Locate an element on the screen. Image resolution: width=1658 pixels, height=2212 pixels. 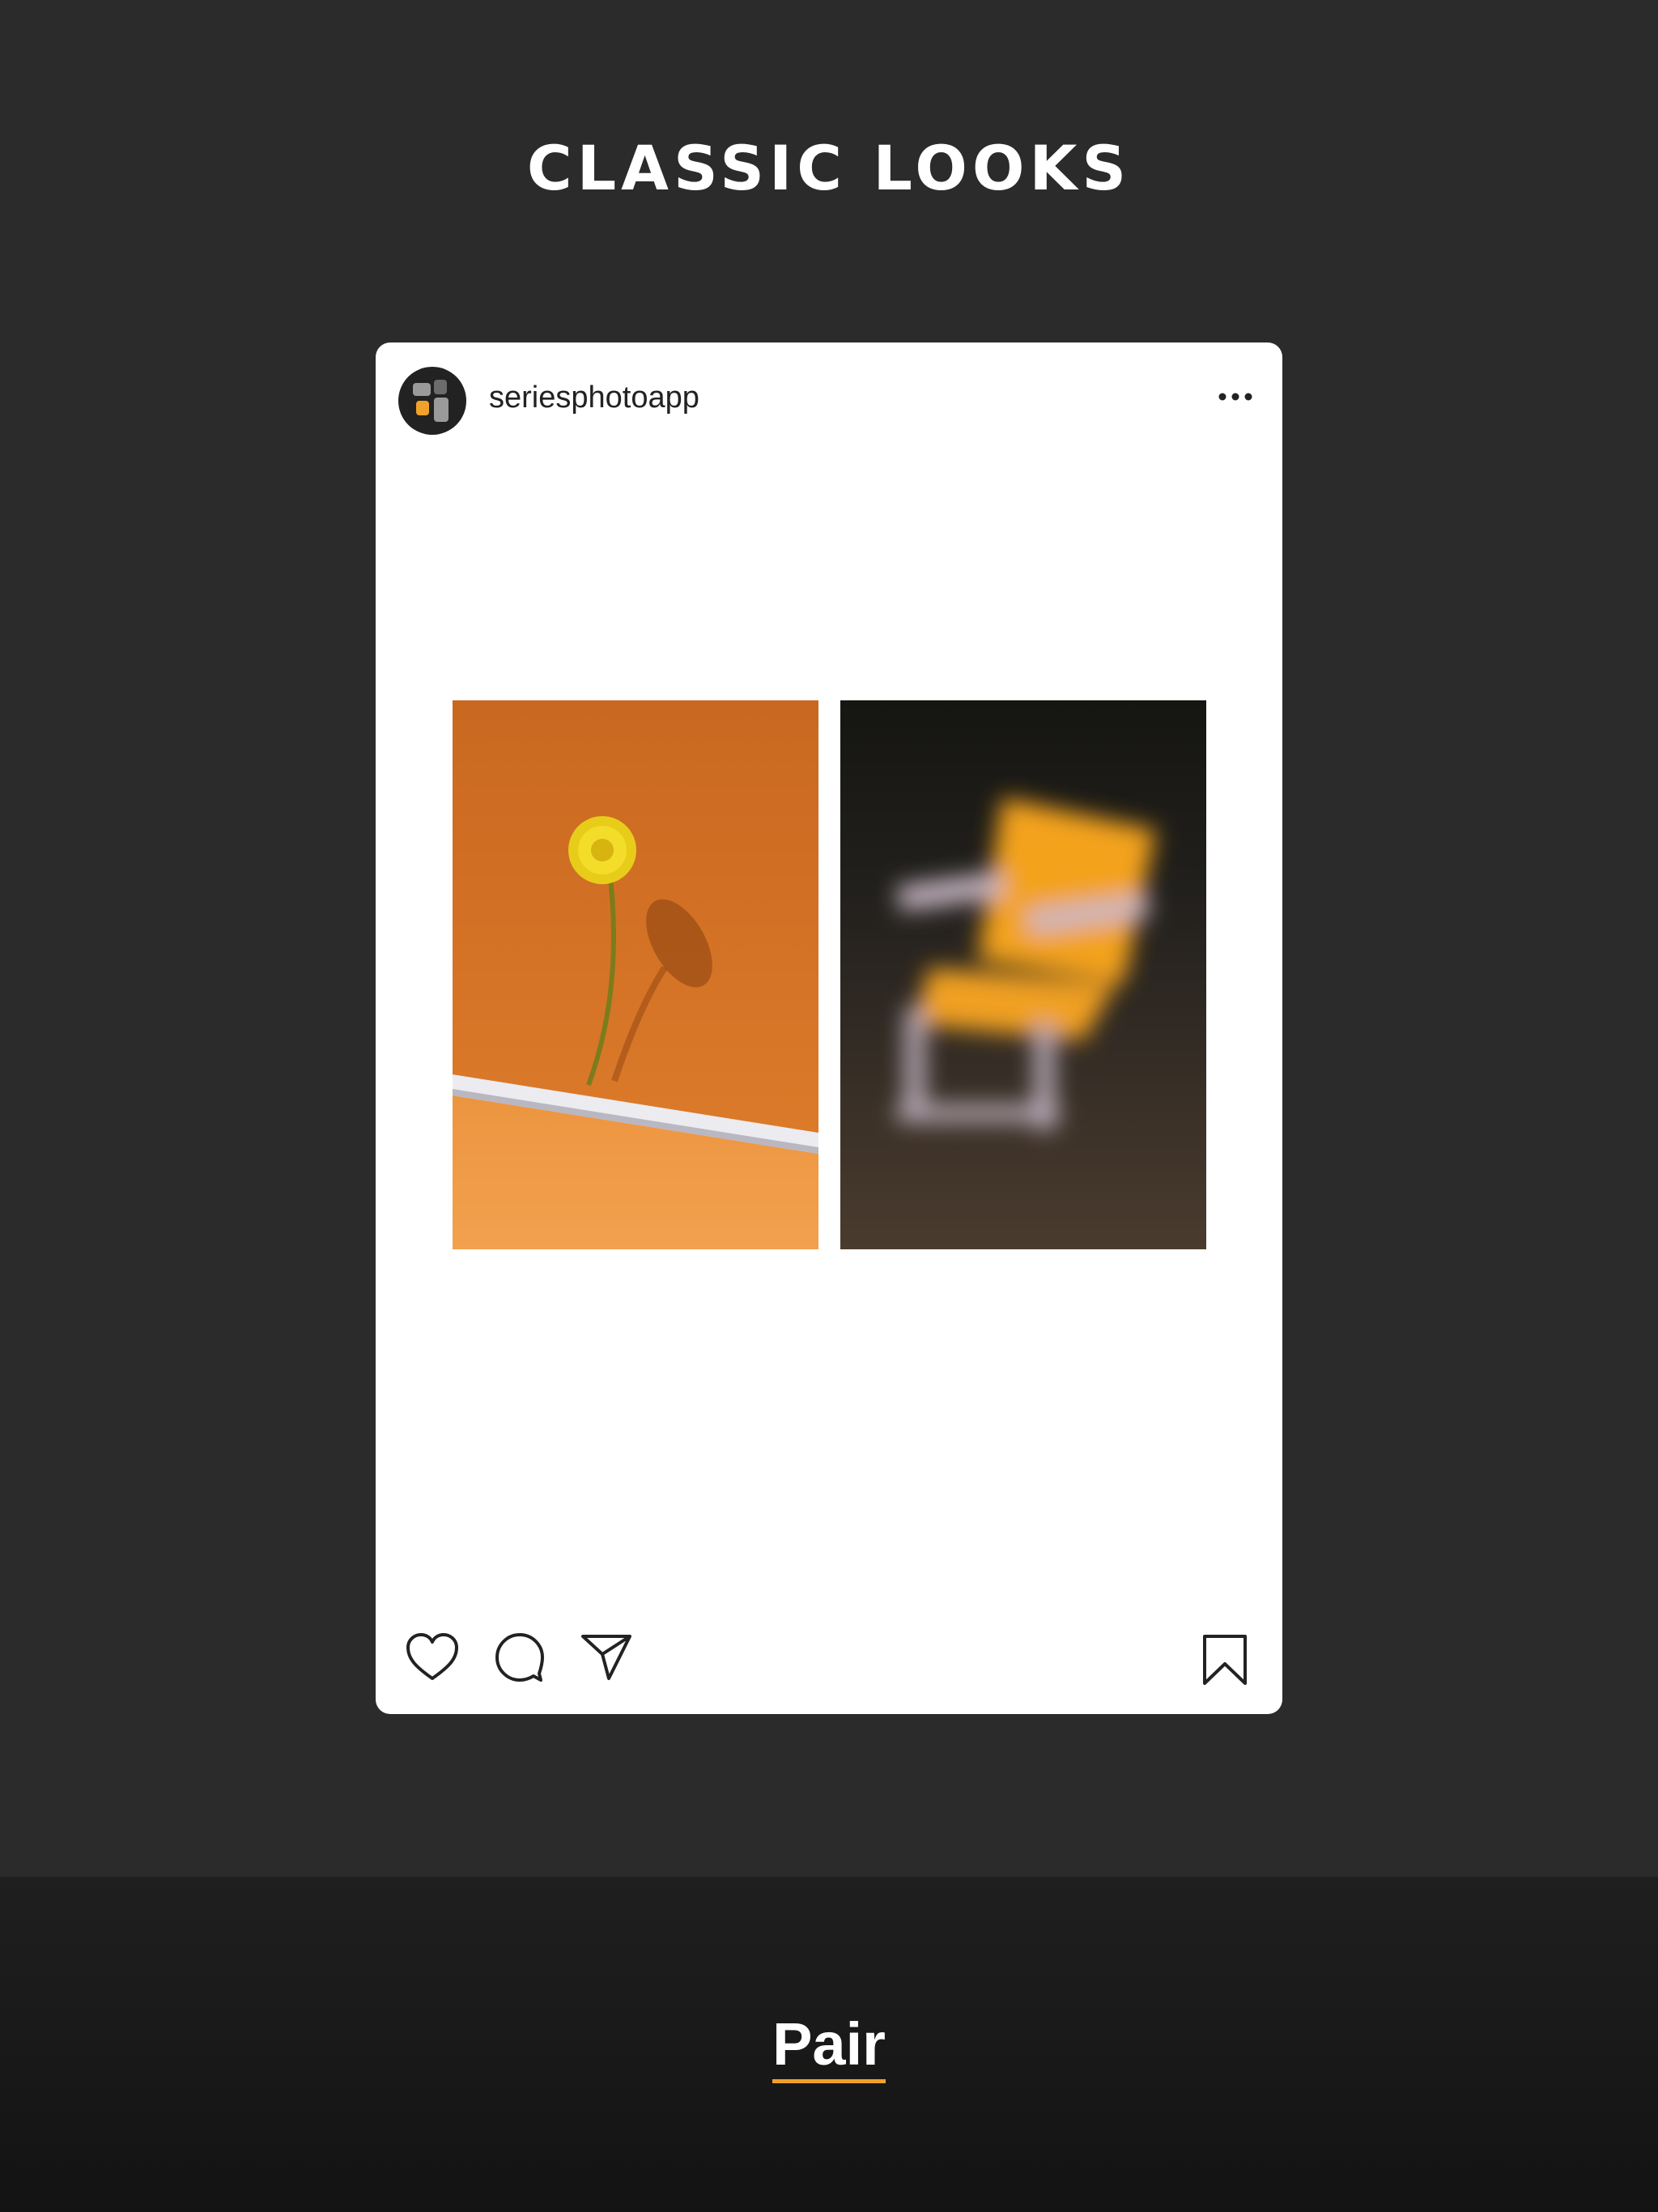
tab-pair-label: Pair is located at coordinates (829, 2048).